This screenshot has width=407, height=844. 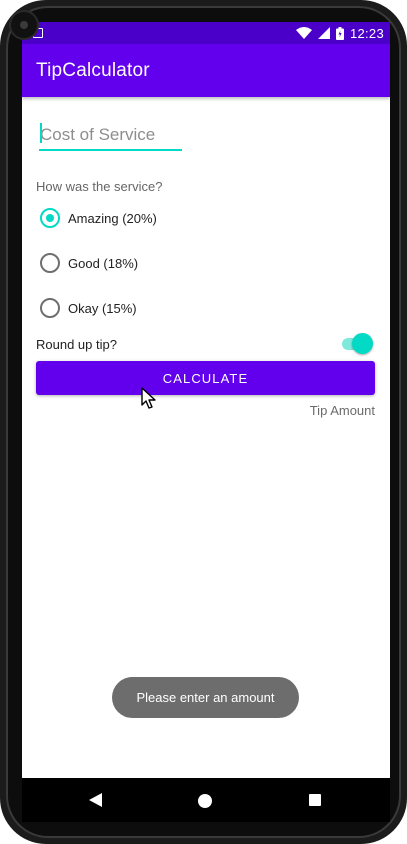 What do you see at coordinates (99, 186) in the screenshot?
I see `service-question-label: How was the service?` at bounding box center [99, 186].